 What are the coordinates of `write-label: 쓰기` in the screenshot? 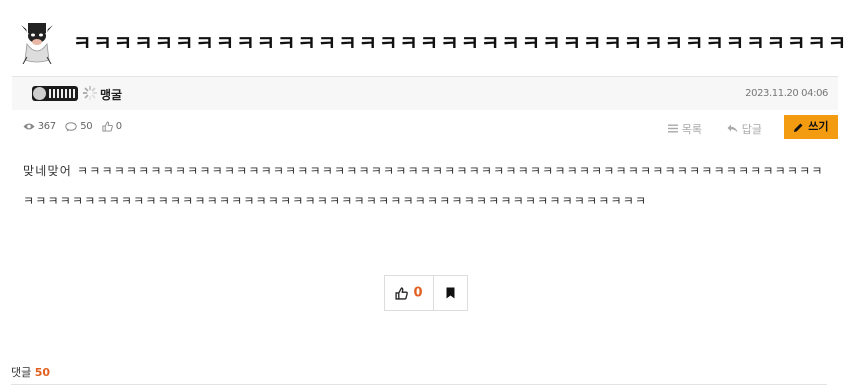 It's located at (818, 126).